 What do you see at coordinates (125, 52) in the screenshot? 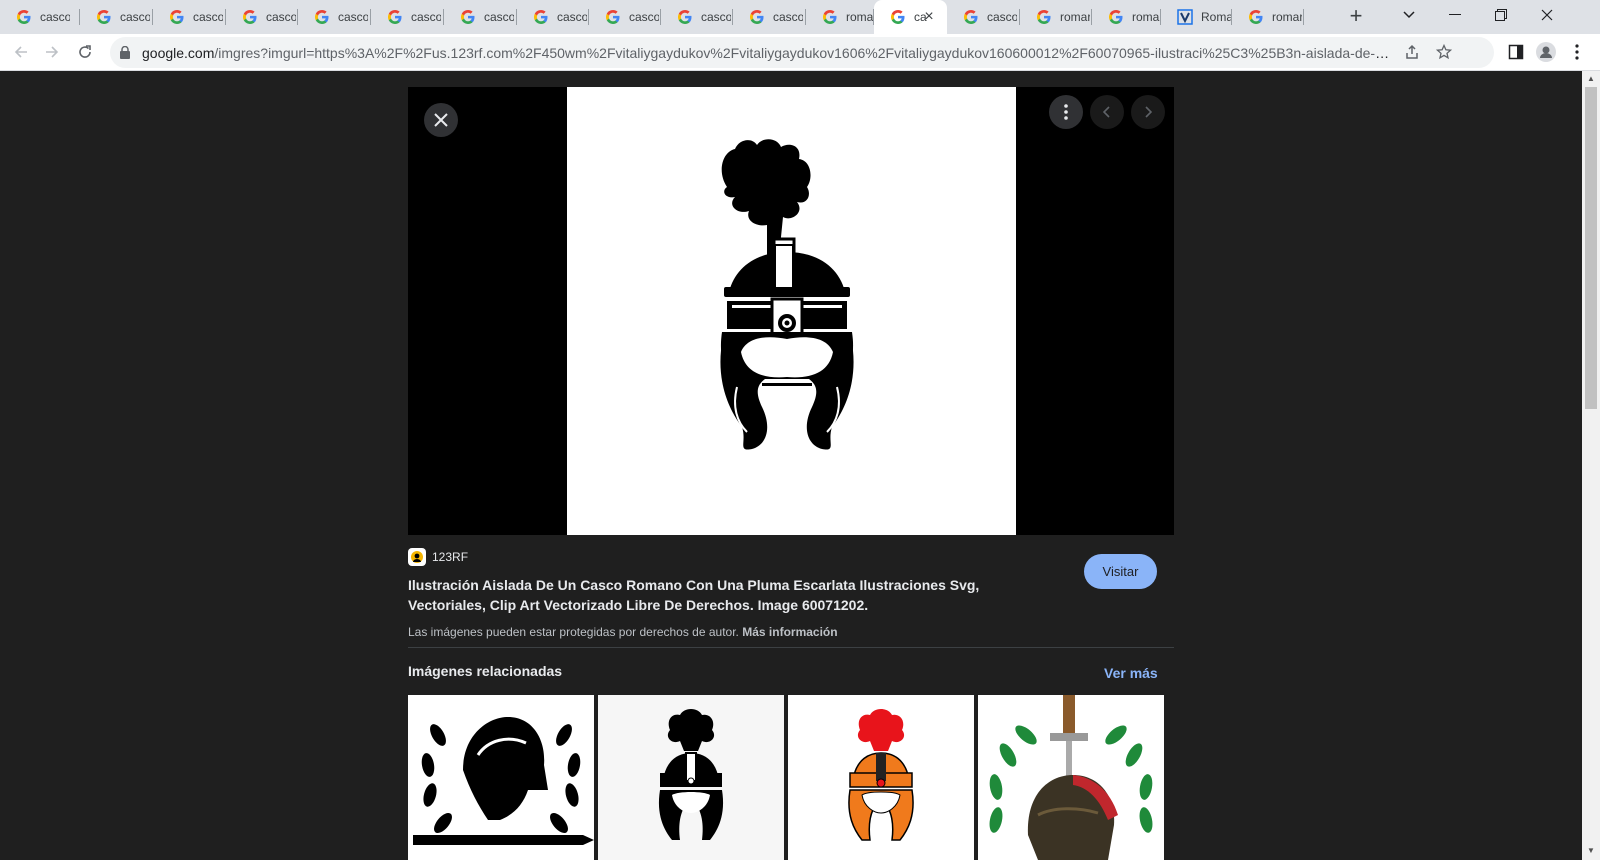
I see `lock-icon` at bounding box center [125, 52].